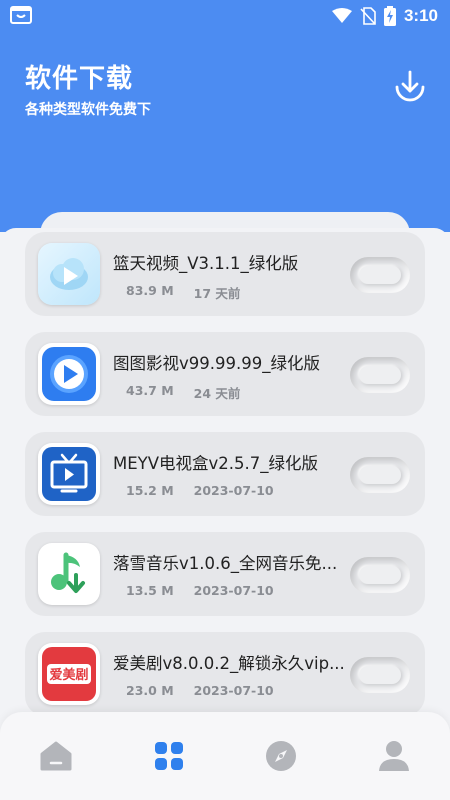 This screenshot has height=800, width=450. What do you see at coordinates (389, 16) in the screenshot?
I see `battery-charging-icon` at bounding box center [389, 16].